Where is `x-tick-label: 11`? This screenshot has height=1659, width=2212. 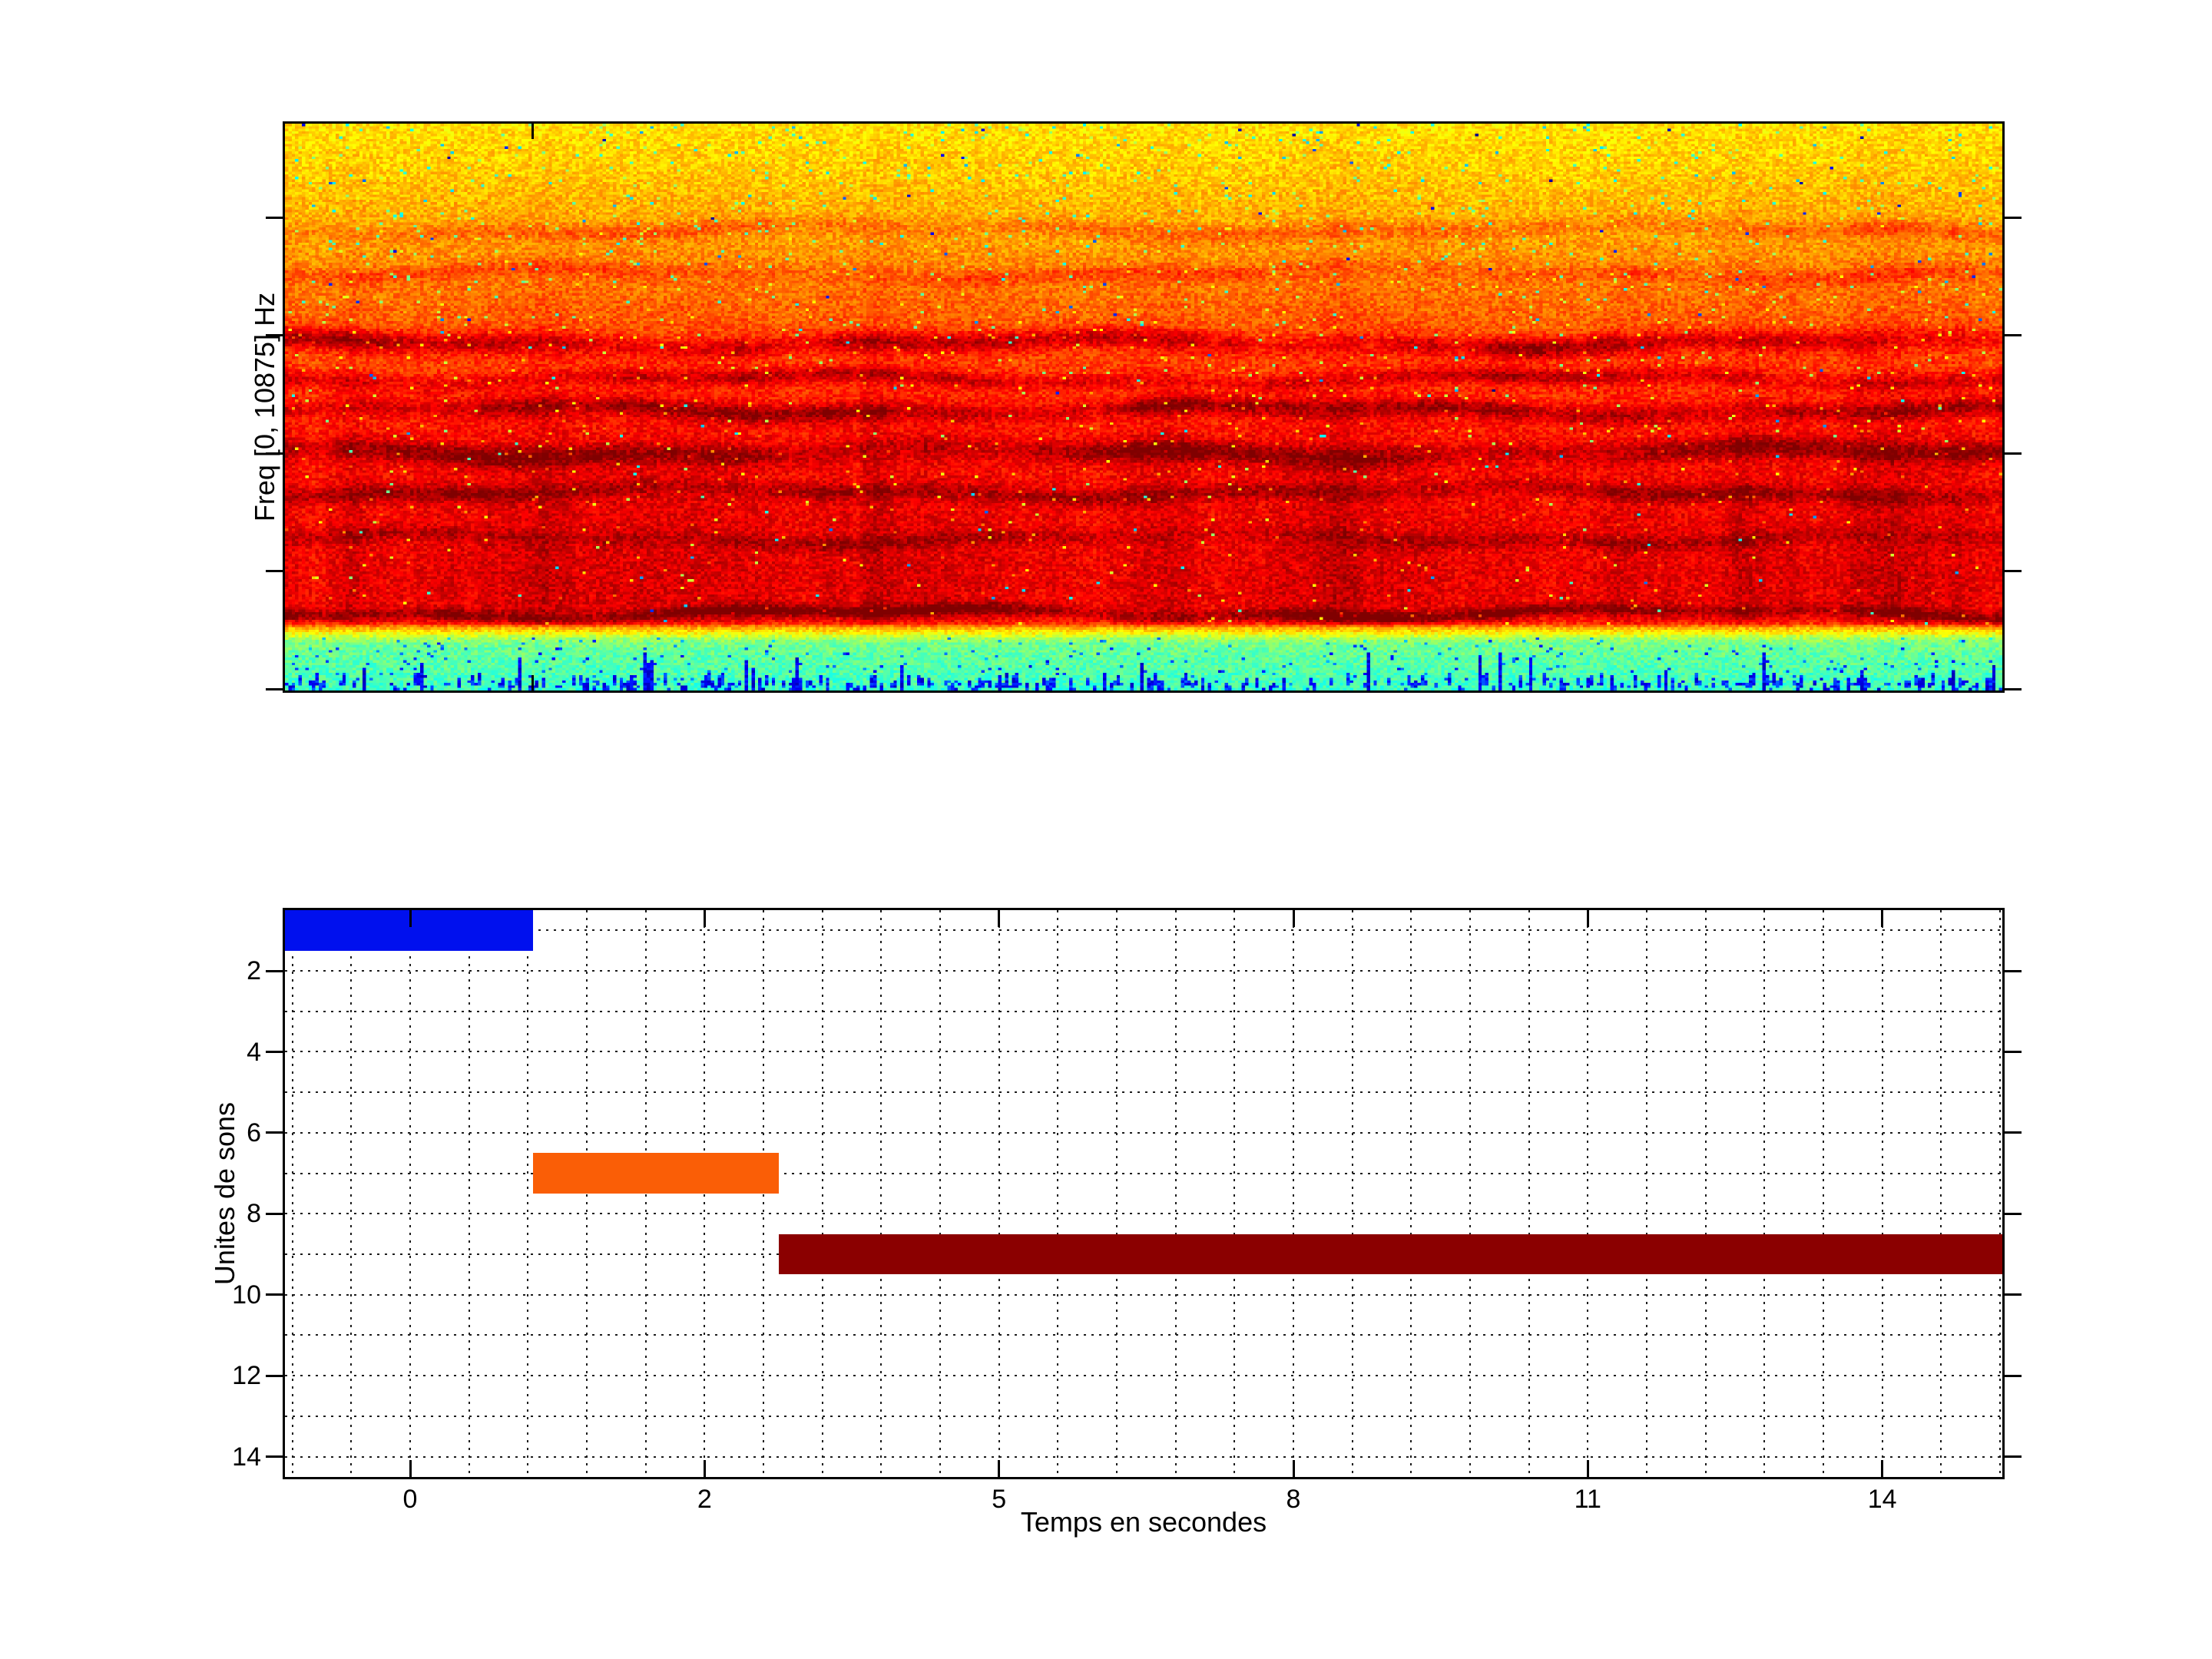
x-tick-label: 11 is located at coordinates (1588, 1500).